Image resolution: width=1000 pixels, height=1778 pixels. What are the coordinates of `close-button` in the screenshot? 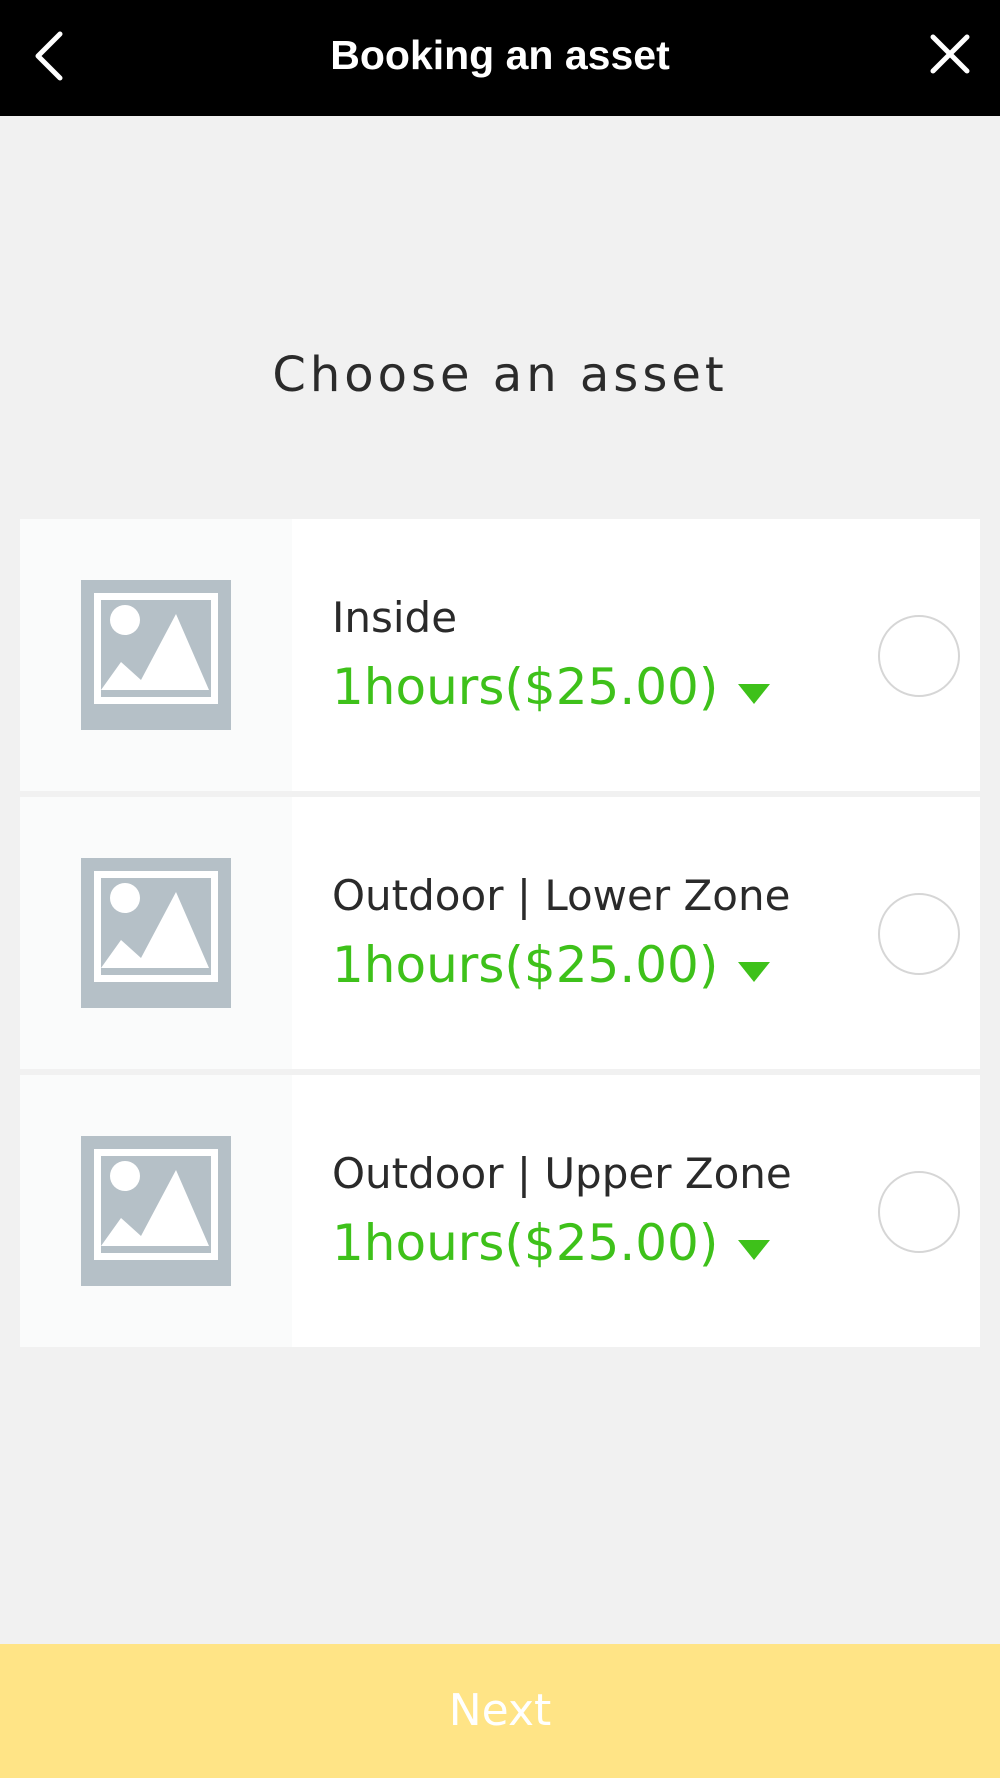 It's located at (950, 54).